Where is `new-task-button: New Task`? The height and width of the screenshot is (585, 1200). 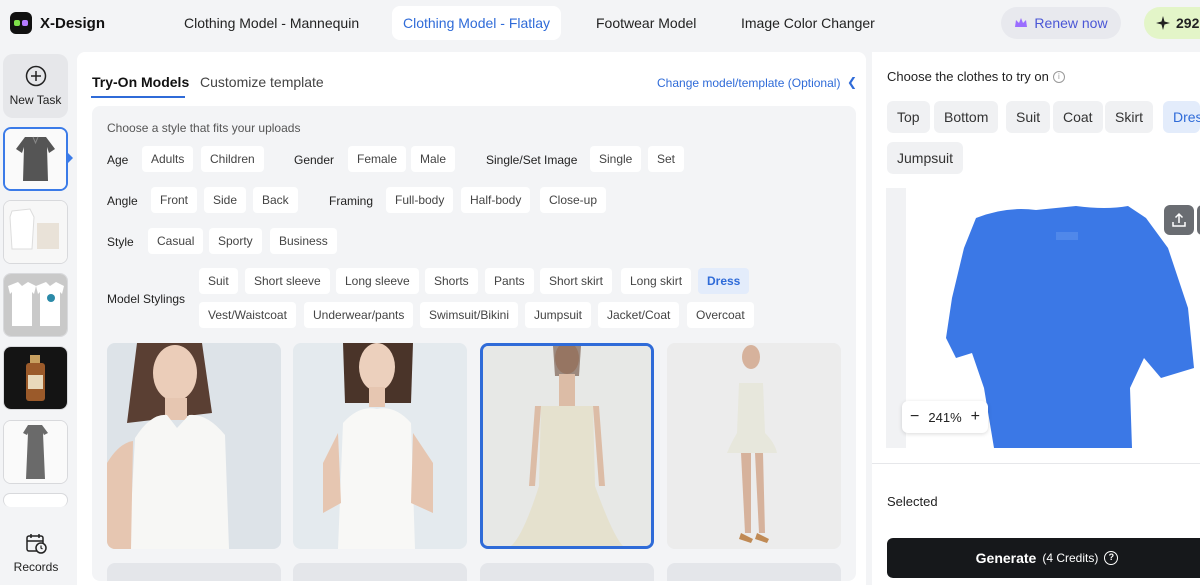
new-task-button: New Task is located at coordinates (35, 86).